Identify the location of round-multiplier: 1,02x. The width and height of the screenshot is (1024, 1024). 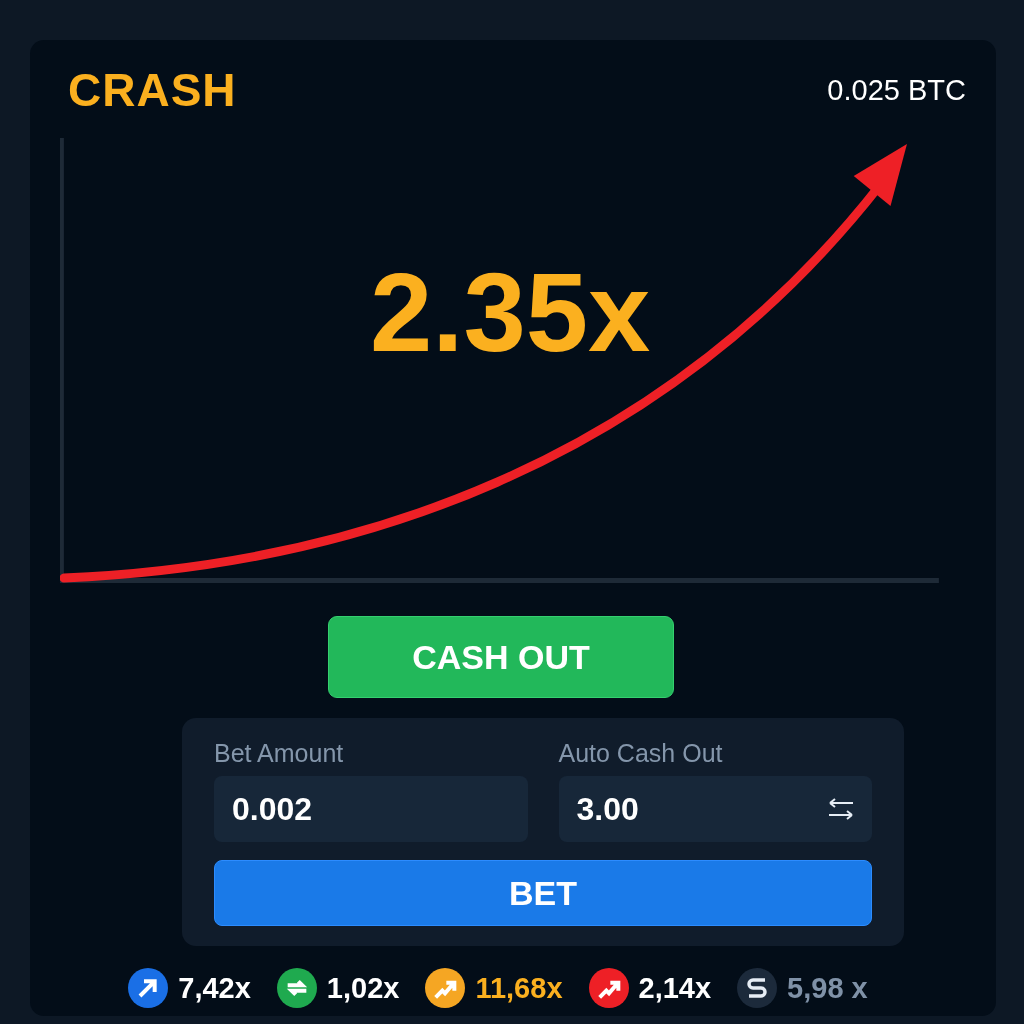
(363, 988).